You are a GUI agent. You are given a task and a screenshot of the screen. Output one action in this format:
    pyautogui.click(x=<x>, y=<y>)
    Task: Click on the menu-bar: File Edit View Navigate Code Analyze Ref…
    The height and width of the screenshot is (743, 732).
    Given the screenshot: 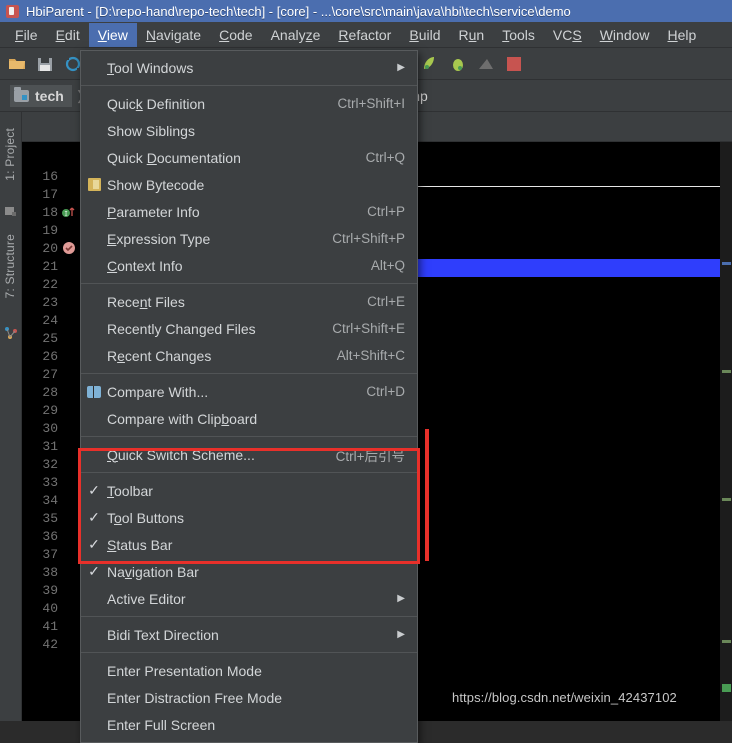 What is the action you would take?
    pyautogui.click(x=366, y=35)
    